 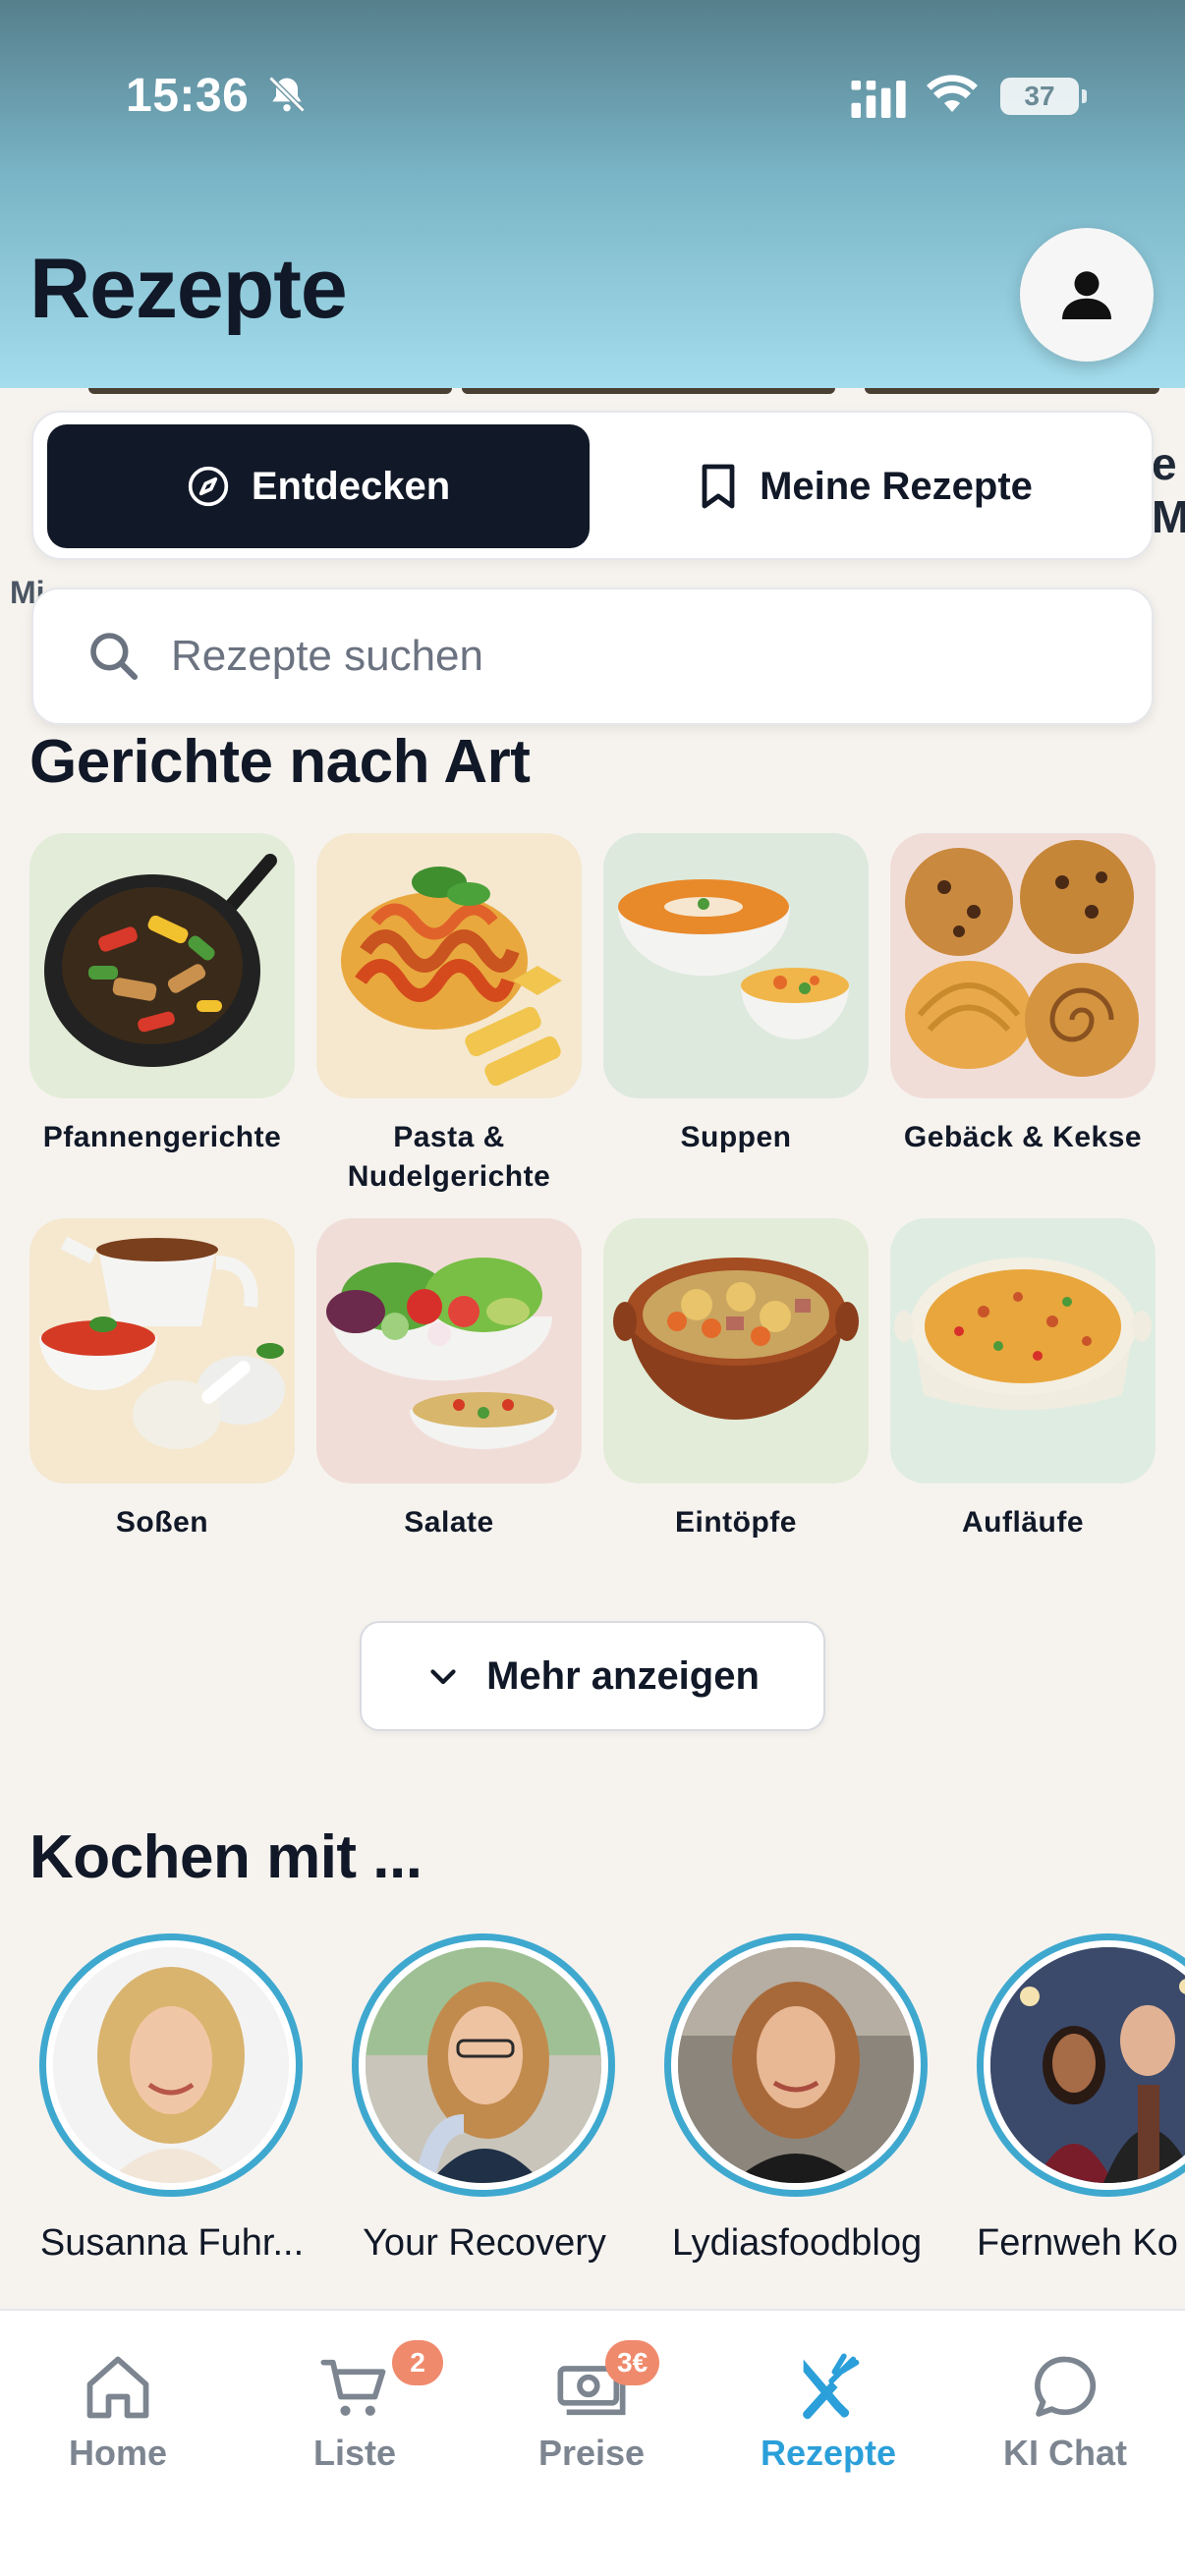 I want to click on cart-count-badge: 2, so click(x=417, y=2362).